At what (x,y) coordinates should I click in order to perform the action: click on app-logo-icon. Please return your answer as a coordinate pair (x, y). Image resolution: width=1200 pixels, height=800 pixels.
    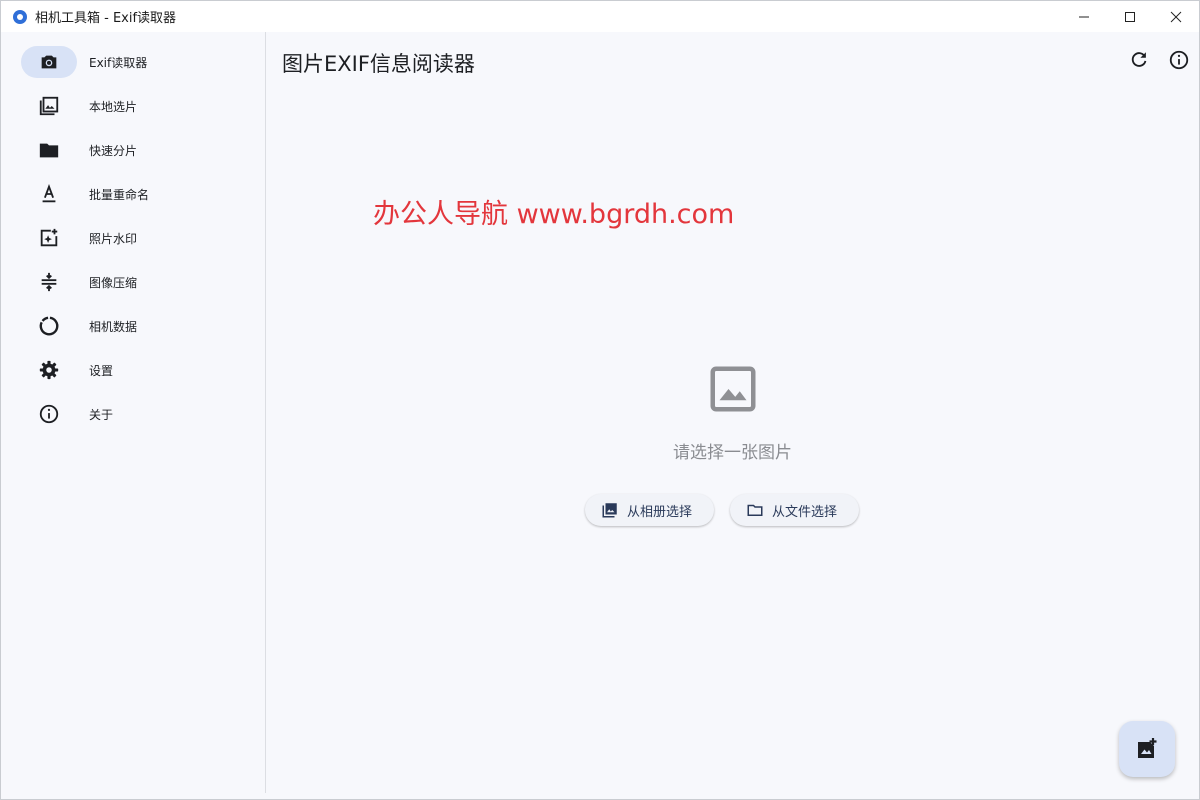
    Looking at the image, I should click on (20, 16).